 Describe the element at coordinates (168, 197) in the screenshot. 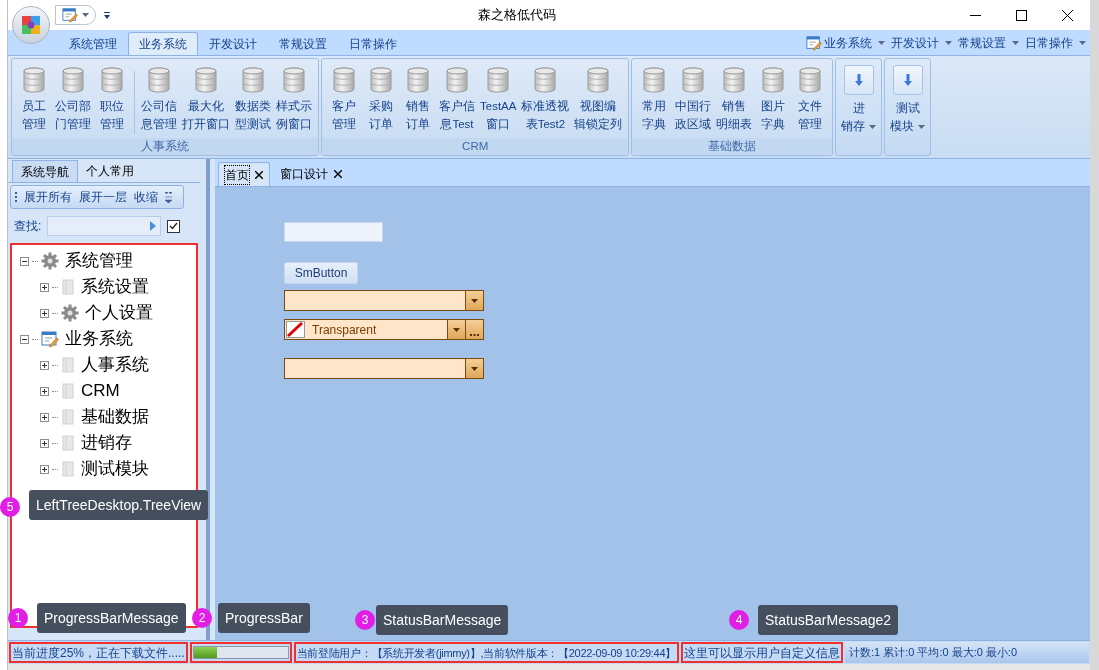

I see `overflow-icon` at that location.